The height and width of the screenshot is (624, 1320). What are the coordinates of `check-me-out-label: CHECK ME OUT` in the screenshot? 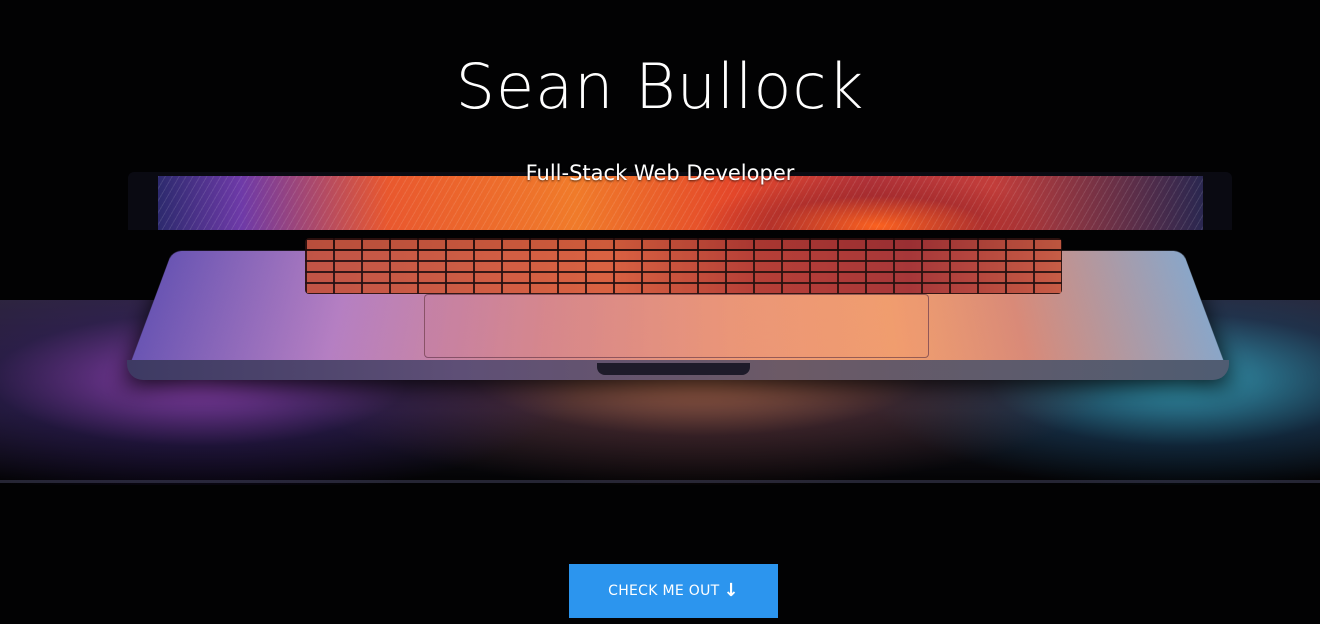 It's located at (664, 591).